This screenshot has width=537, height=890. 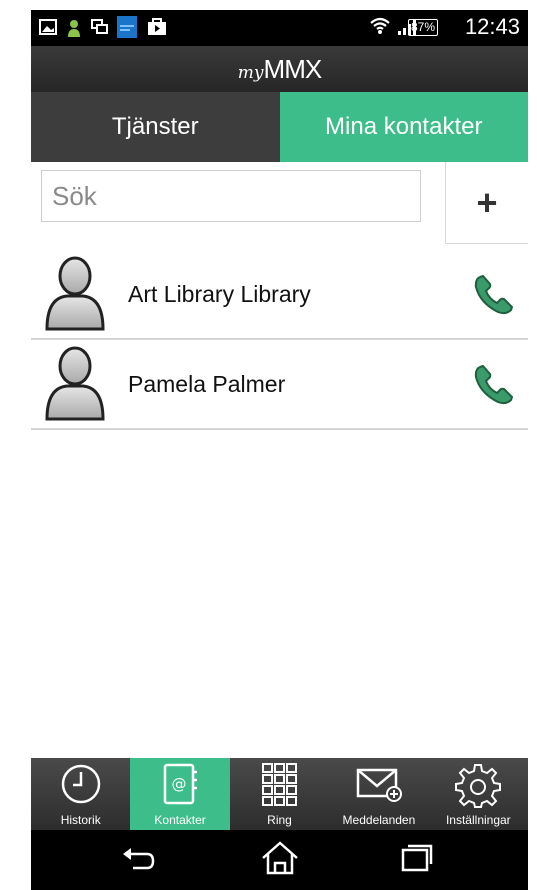 I want to click on search-row: Sök +, so click(x=279, y=206).